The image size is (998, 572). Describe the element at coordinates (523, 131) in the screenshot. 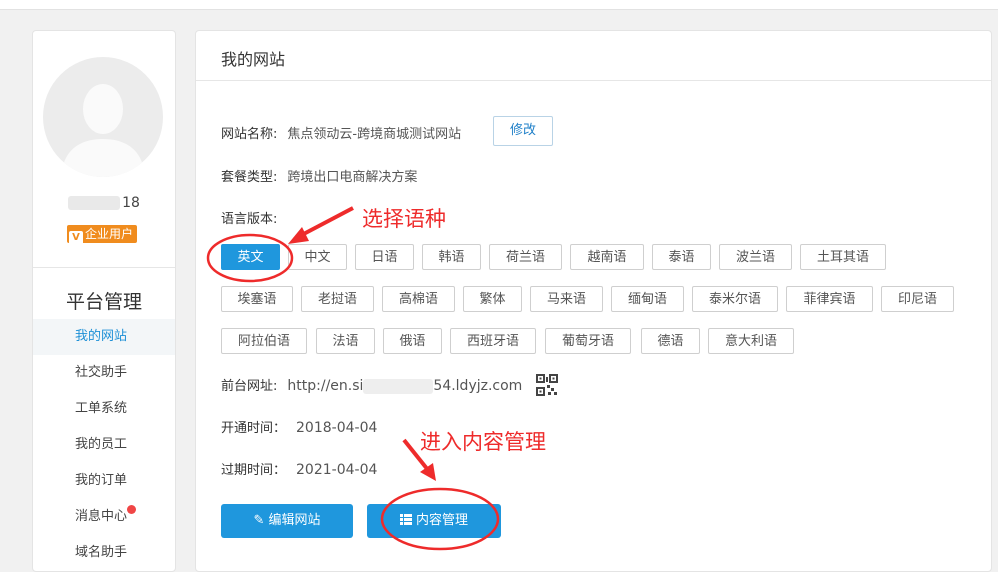

I see `edit-site-name-button: 修改` at that location.